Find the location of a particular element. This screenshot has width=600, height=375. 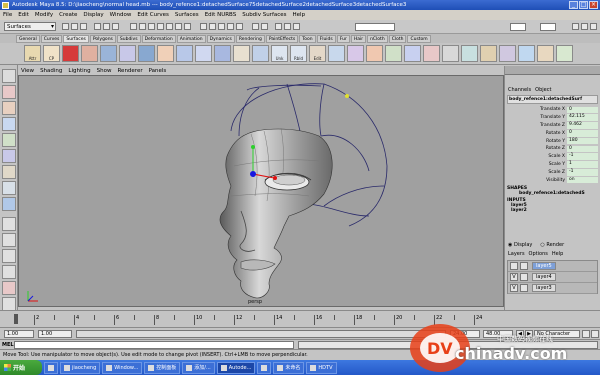

select-rendering-icon is located at coordinates (187, 26).